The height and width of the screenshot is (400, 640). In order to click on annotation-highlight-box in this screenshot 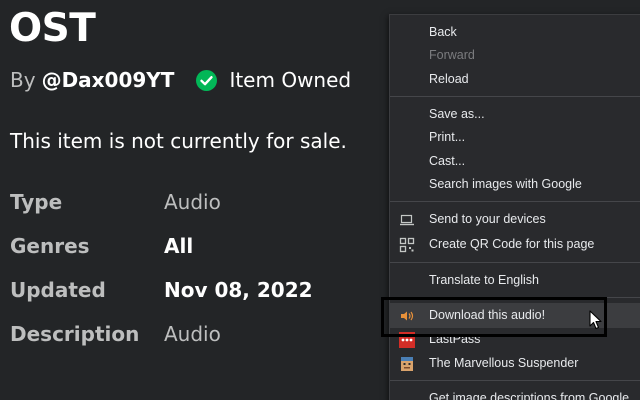, I will do `click(494, 317)`.